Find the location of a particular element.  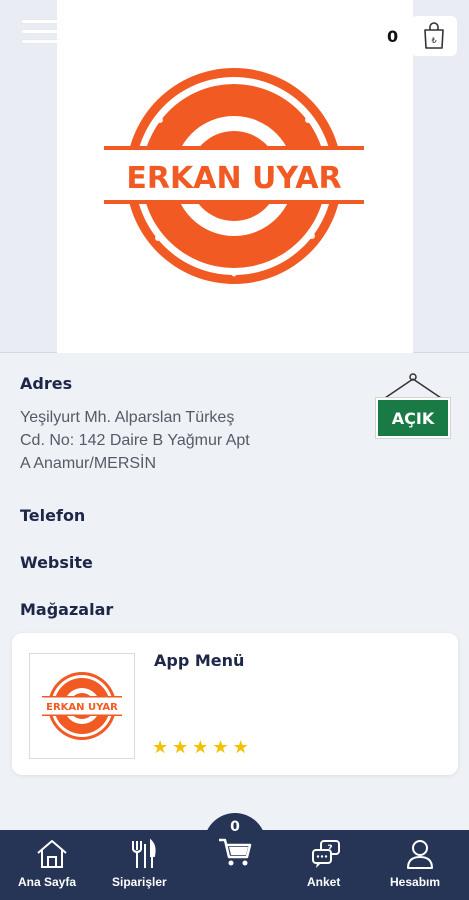

nav-account: Hesabım is located at coordinates (420, 865).